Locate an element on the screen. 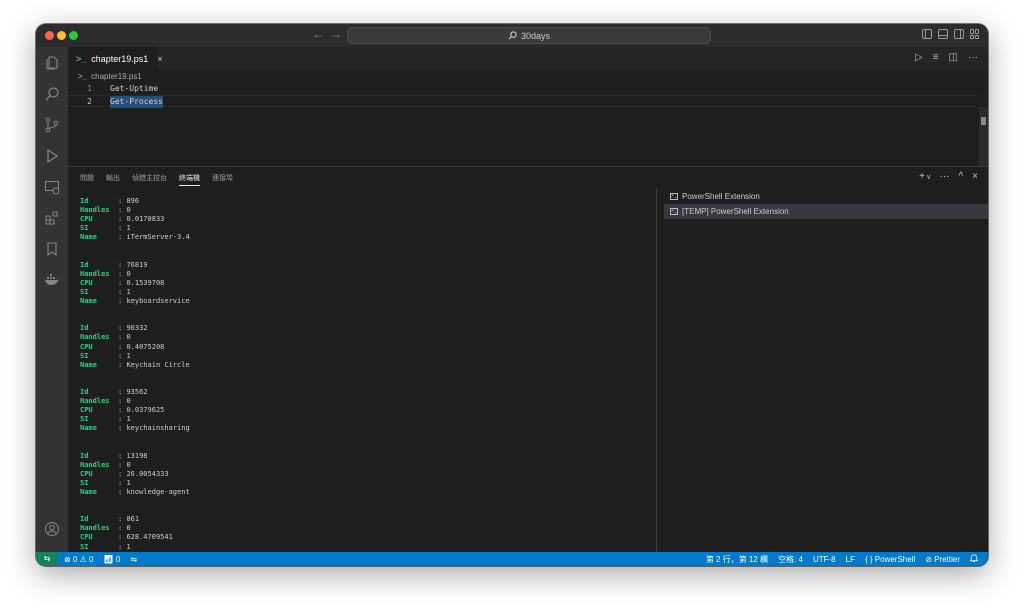 The height and width of the screenshot is (614, 1024). source-control-icon is located at coordinates (52, 125).